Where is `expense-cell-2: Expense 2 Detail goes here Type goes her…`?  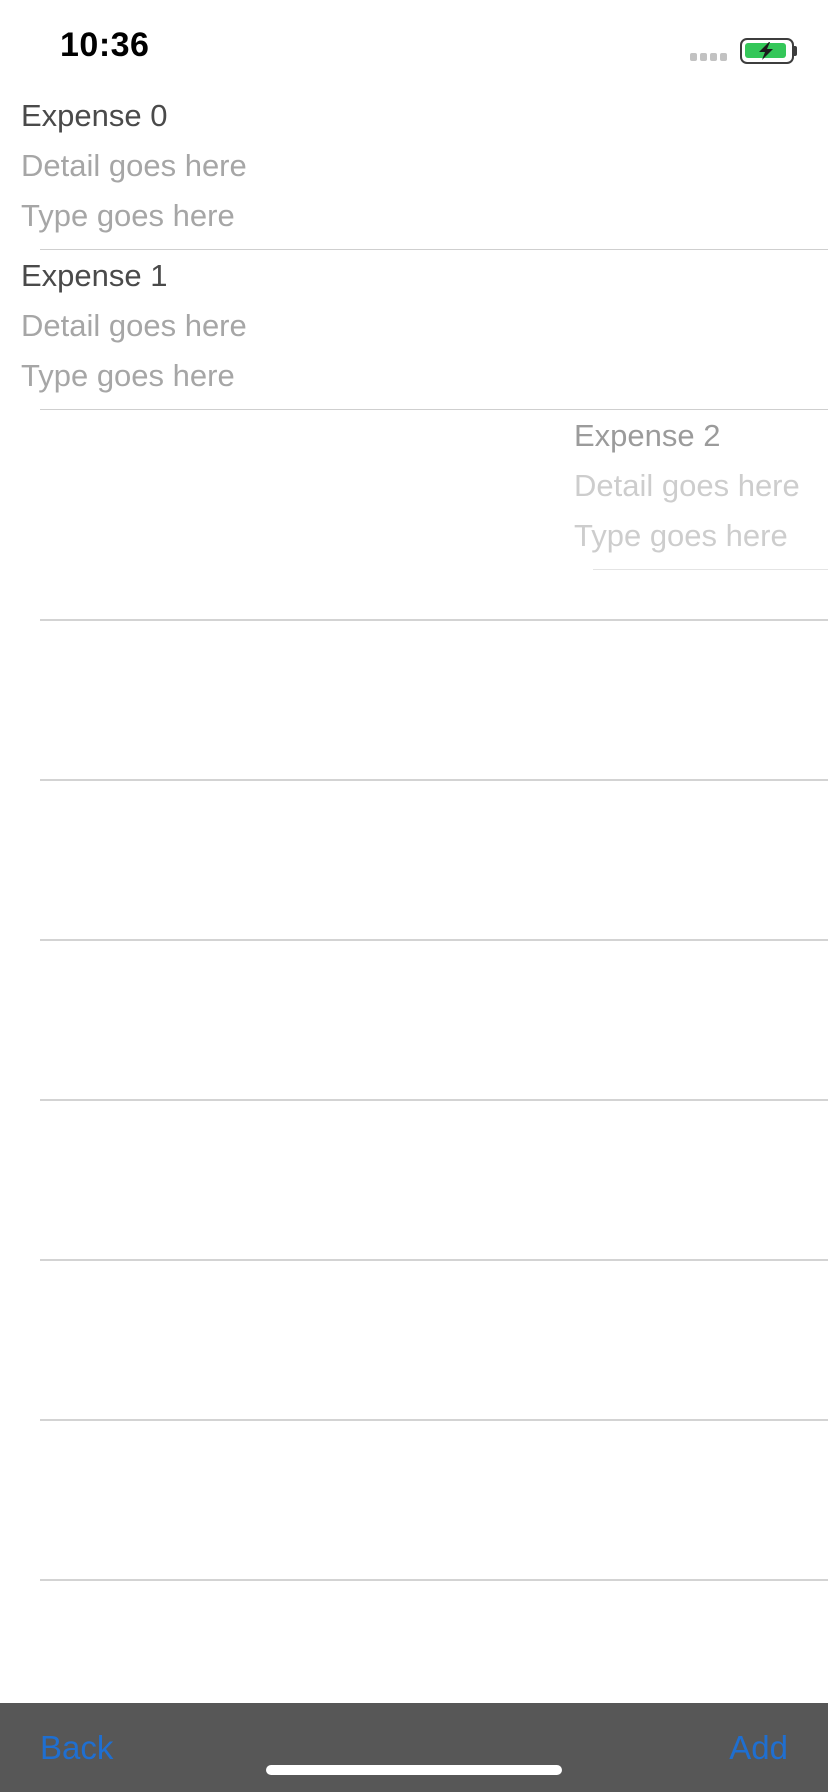 expense-cell-2: Expense 2 Detail goes here Type goes her… is located at coordinates (690, 490).